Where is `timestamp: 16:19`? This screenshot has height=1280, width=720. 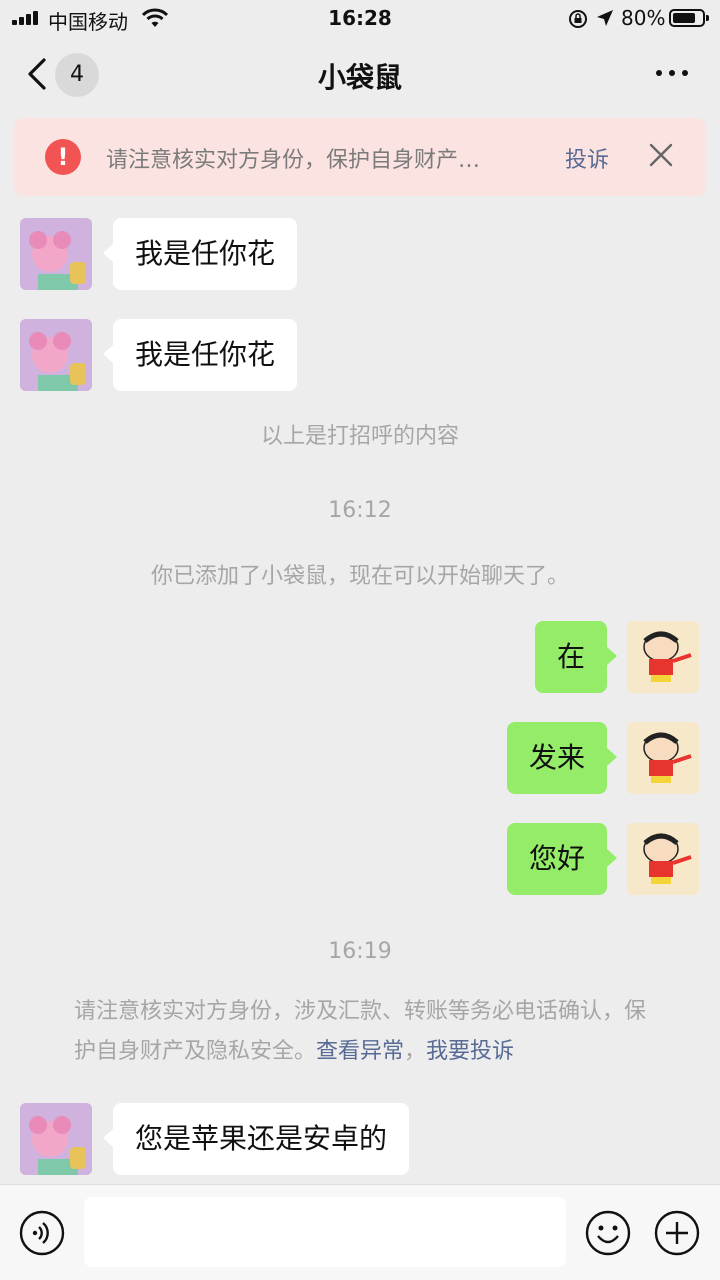 timestamp: 16:19 is located at coordinates (360, 951).